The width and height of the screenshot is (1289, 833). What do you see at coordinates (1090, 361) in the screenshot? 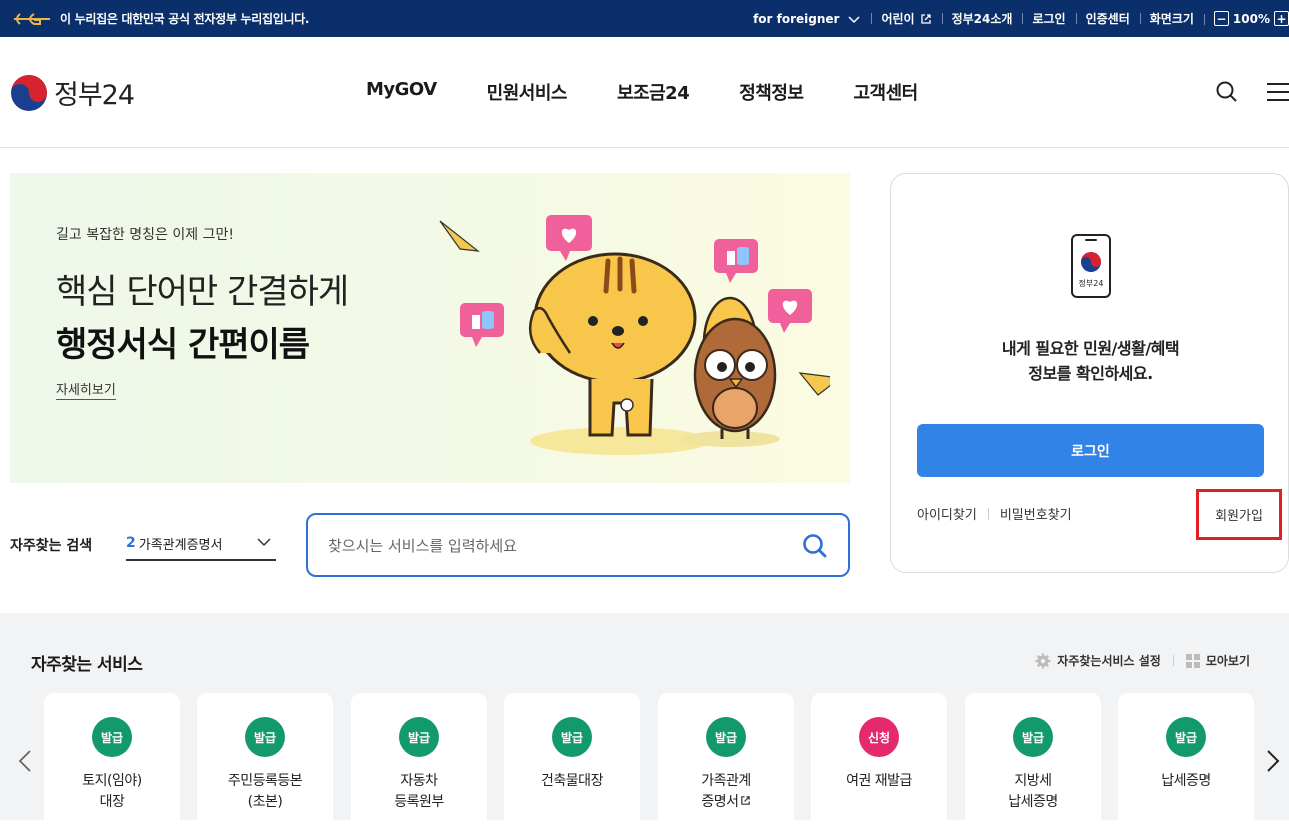
I see `login-message: 내게 필요한 민원/생활/혜택 정보를 확인하세요.` at bounding box center [1090, 361].